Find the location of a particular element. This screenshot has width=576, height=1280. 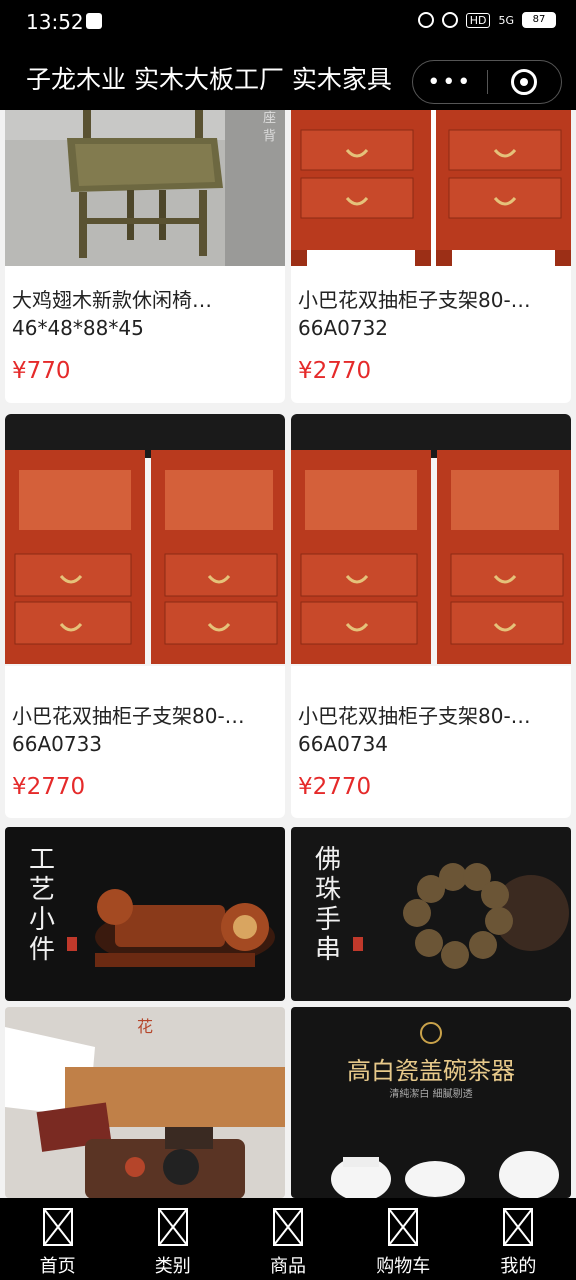

app-notification-icon is located at coordinates (94, 21).